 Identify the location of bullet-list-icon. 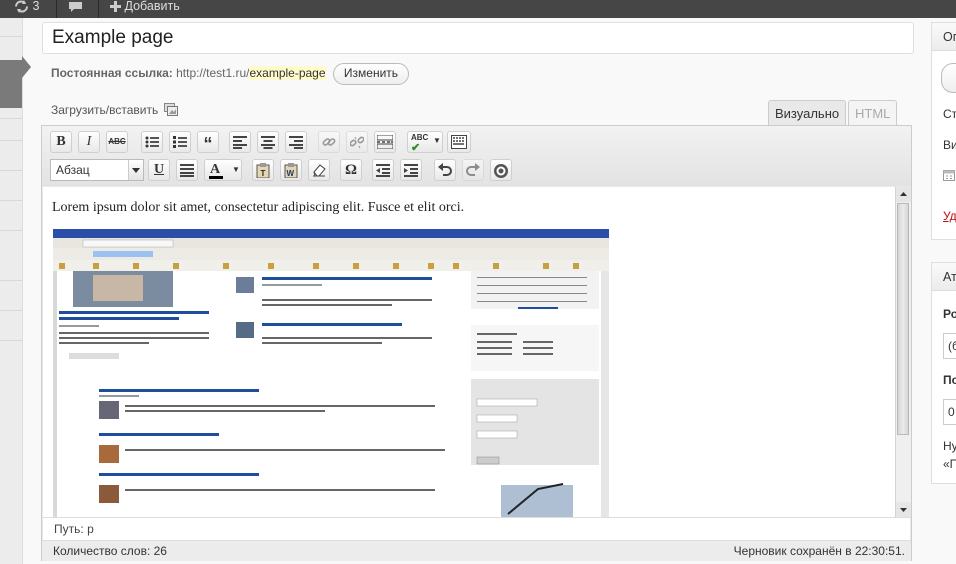
(152, 142).